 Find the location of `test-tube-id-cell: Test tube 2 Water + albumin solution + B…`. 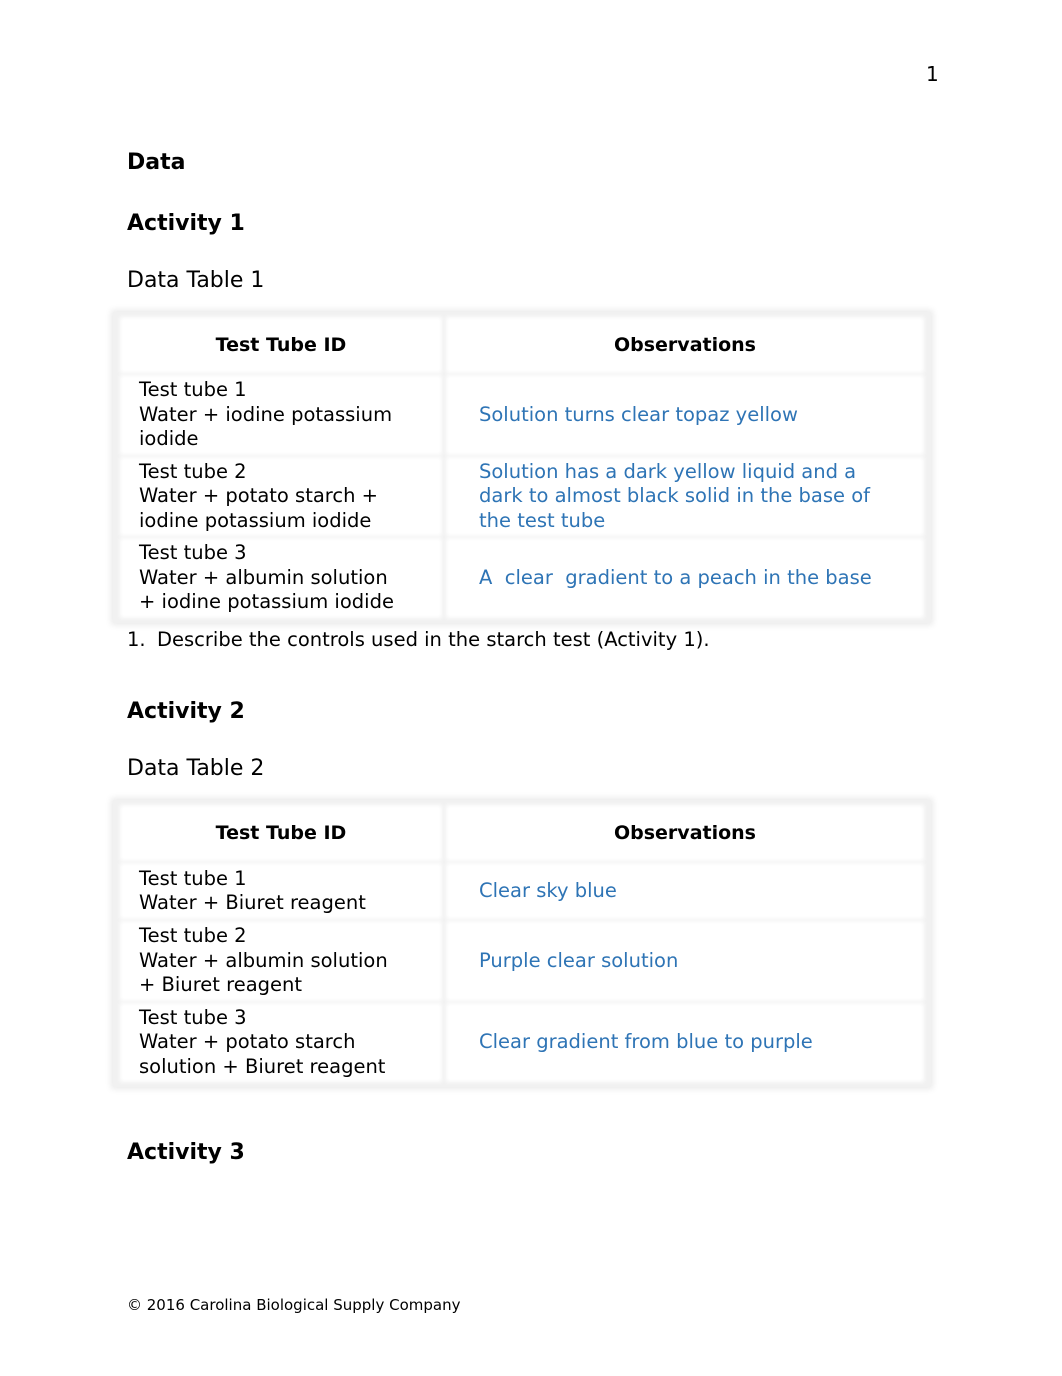

test-tube-id-cell: Test tube 2 Water + albumin solution + B… is located at coordinates (281, 961).